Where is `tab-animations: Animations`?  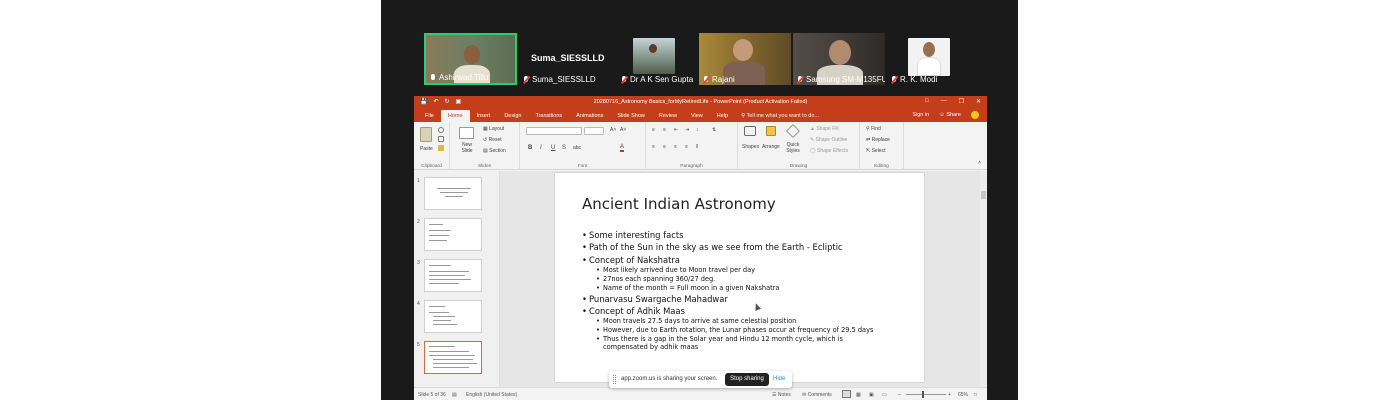
tab-animations: Animations is located at coordinates (589, 117).